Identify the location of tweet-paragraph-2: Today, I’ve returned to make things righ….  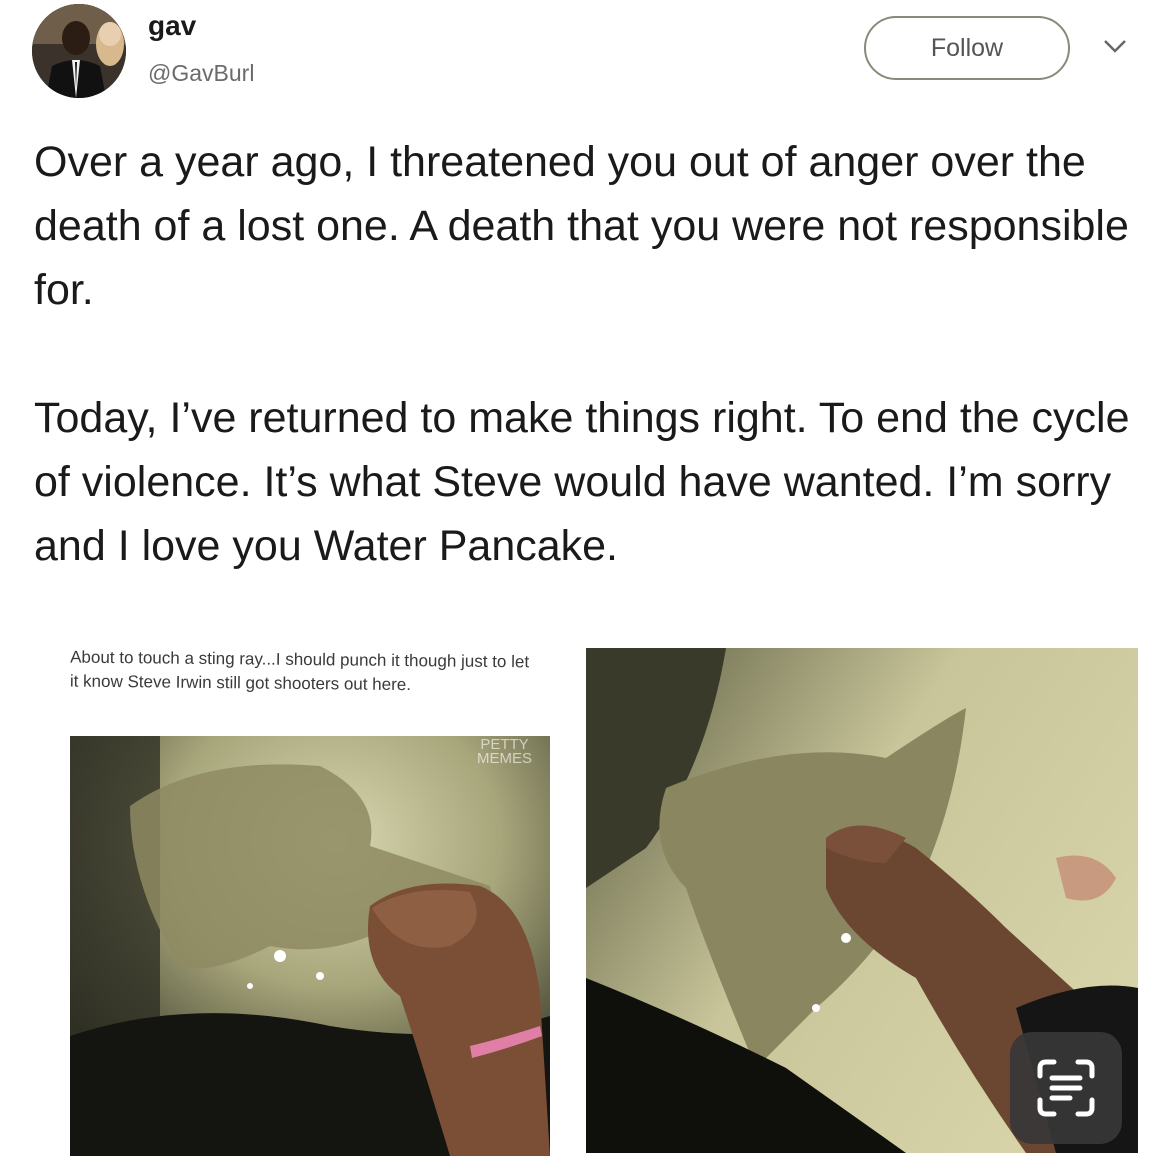
(582, 482).